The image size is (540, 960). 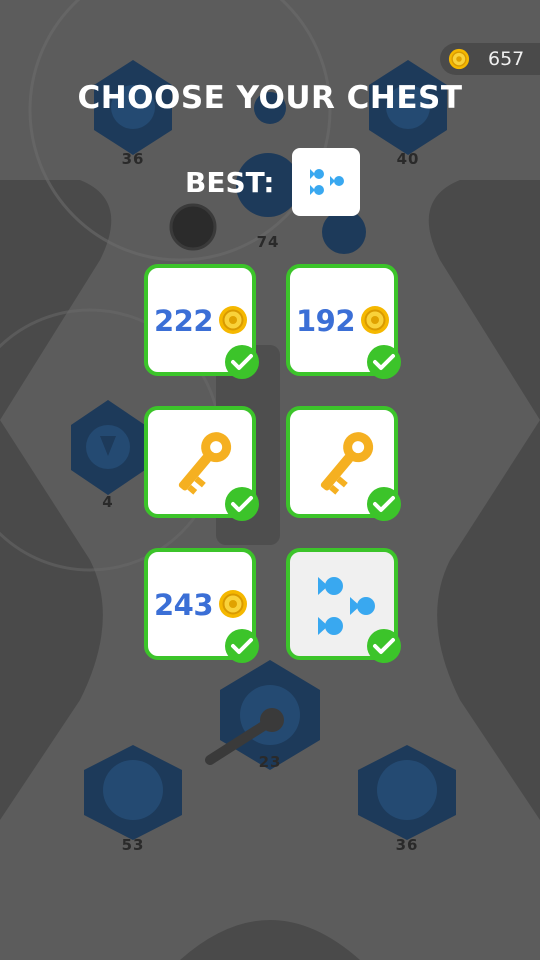 I want to click on hex-label-6: 53, so click(x=133, y=845).